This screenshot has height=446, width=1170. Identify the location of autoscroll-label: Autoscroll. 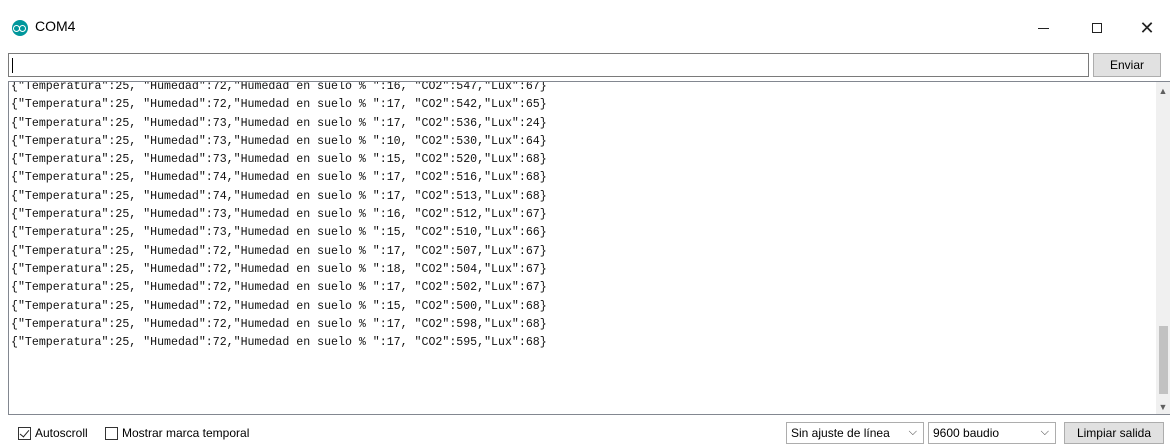
(61, 433).